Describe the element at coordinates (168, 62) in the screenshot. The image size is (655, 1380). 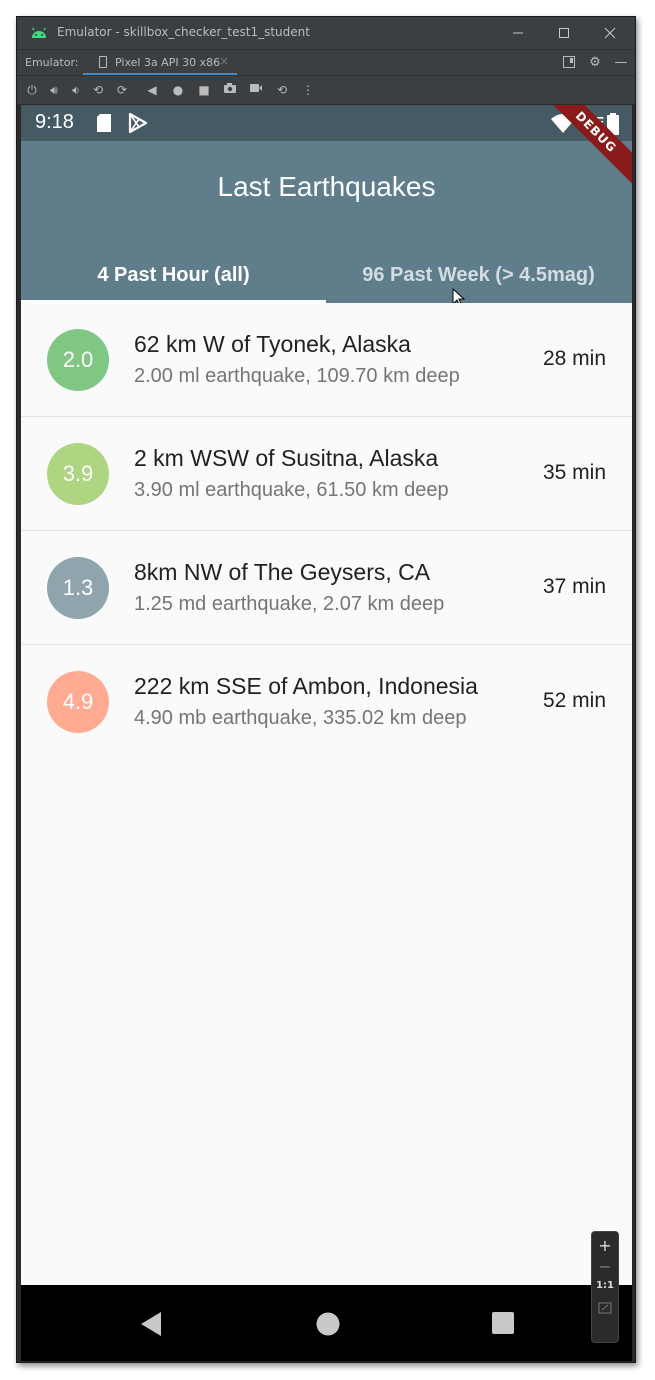
I see `device-tab-label: Pixel 3a API 30 x86` at that location.